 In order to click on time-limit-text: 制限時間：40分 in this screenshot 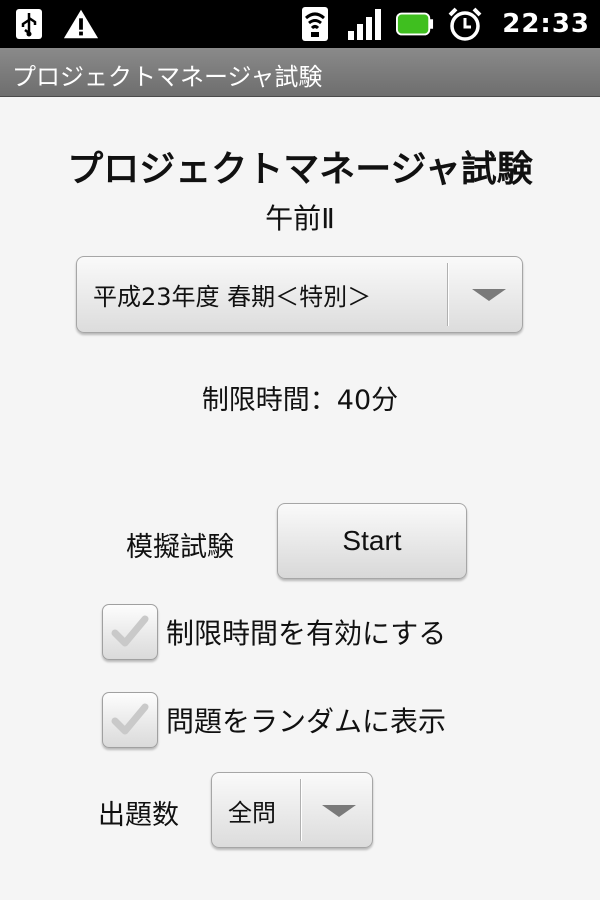, I will do `click(300, 400)`.